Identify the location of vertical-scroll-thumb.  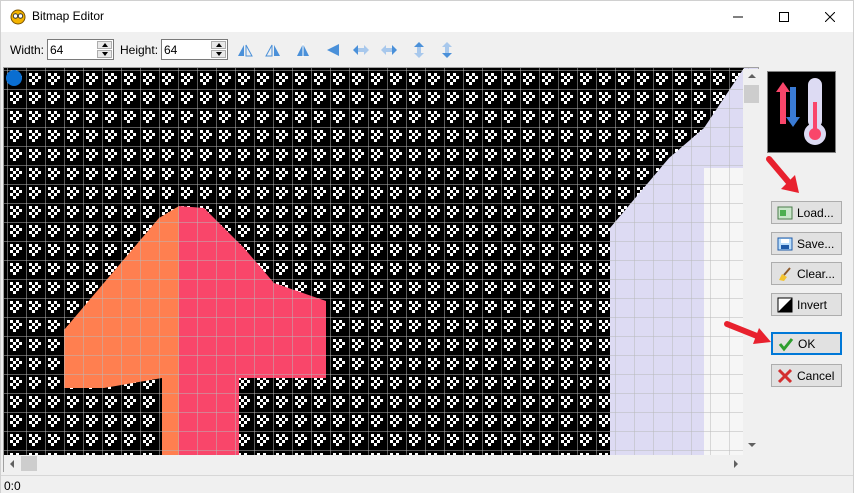
(751, 94).